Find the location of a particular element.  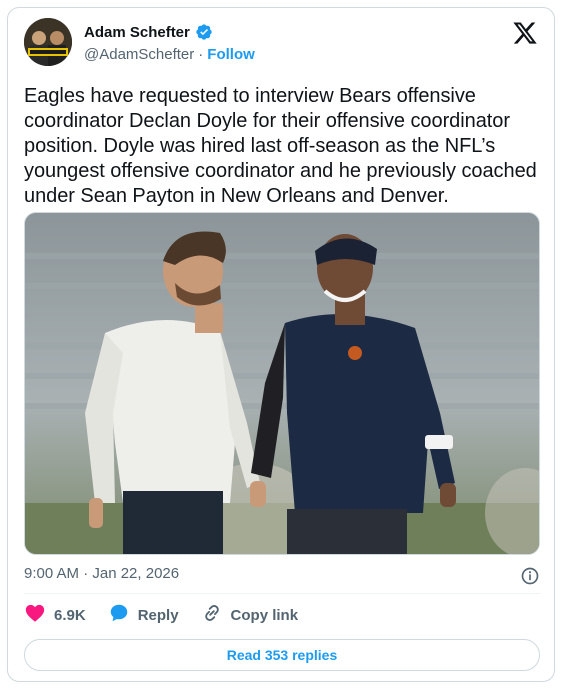

timestamp-row: 9:00 AM · Jan 22, 2026 is located at coordinates (282, 576).